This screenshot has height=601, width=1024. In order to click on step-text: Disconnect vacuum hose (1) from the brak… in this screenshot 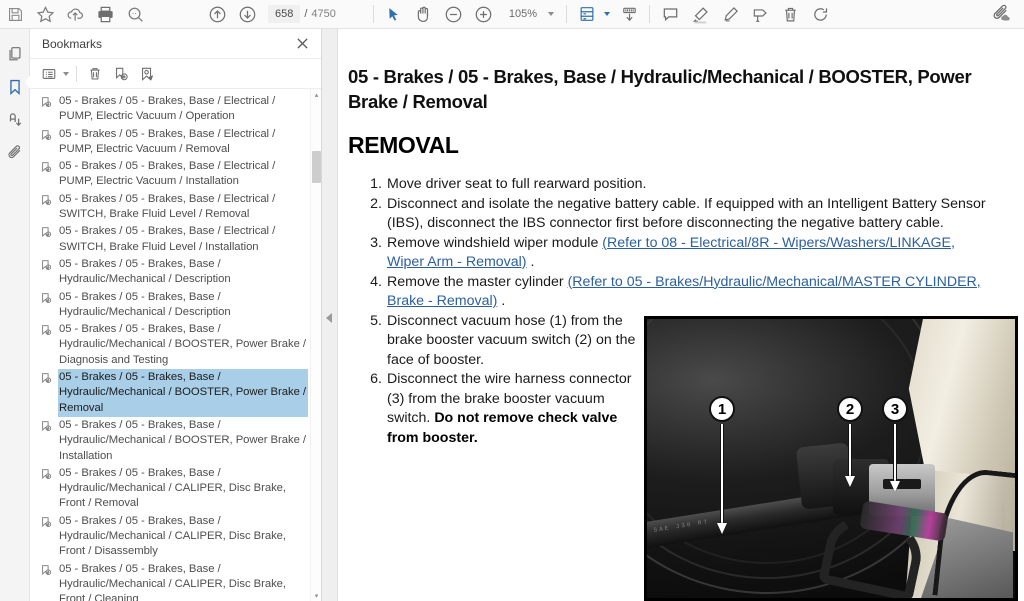, I will do `click(511, 340)`.